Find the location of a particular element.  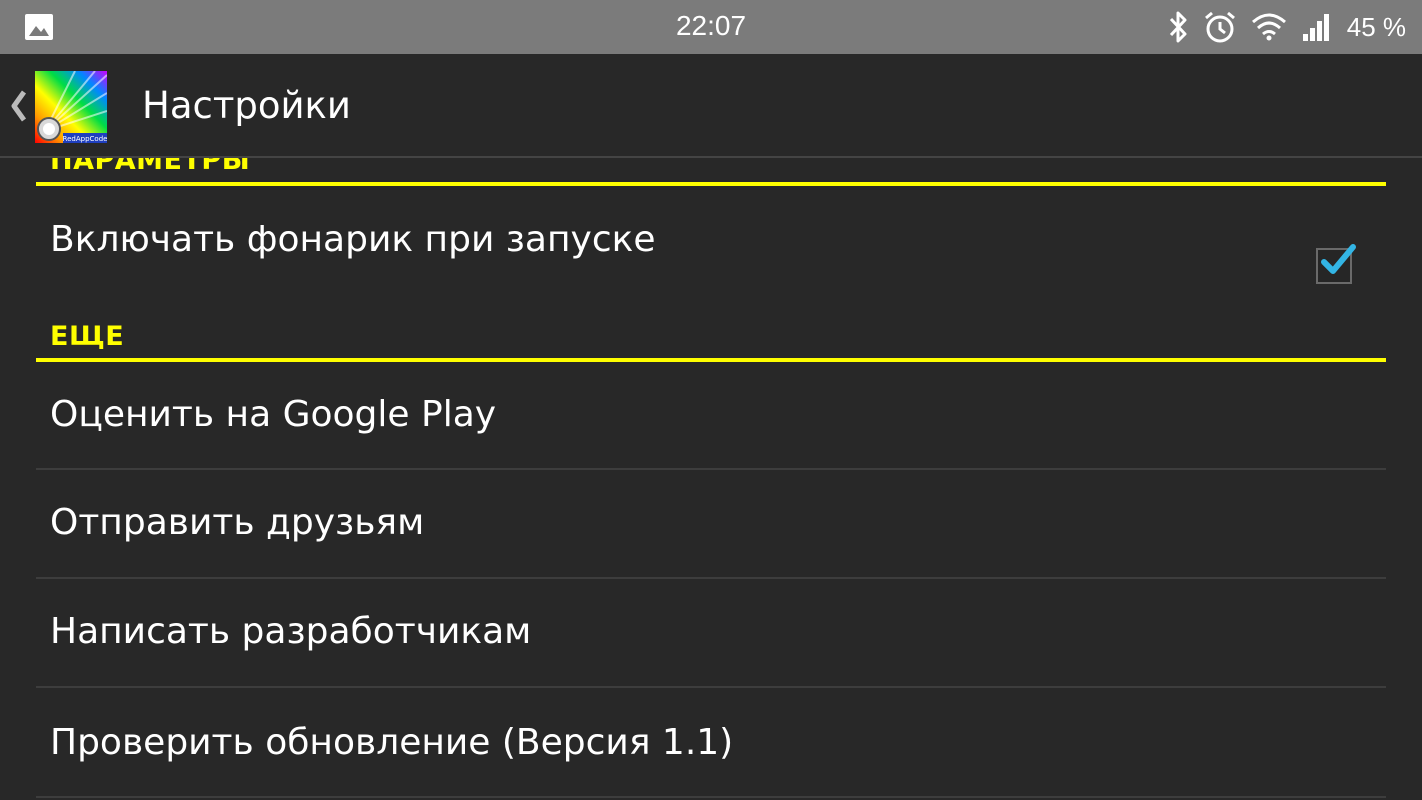

pref-label: Написать разработчикам is located at coordinates (291, 631).